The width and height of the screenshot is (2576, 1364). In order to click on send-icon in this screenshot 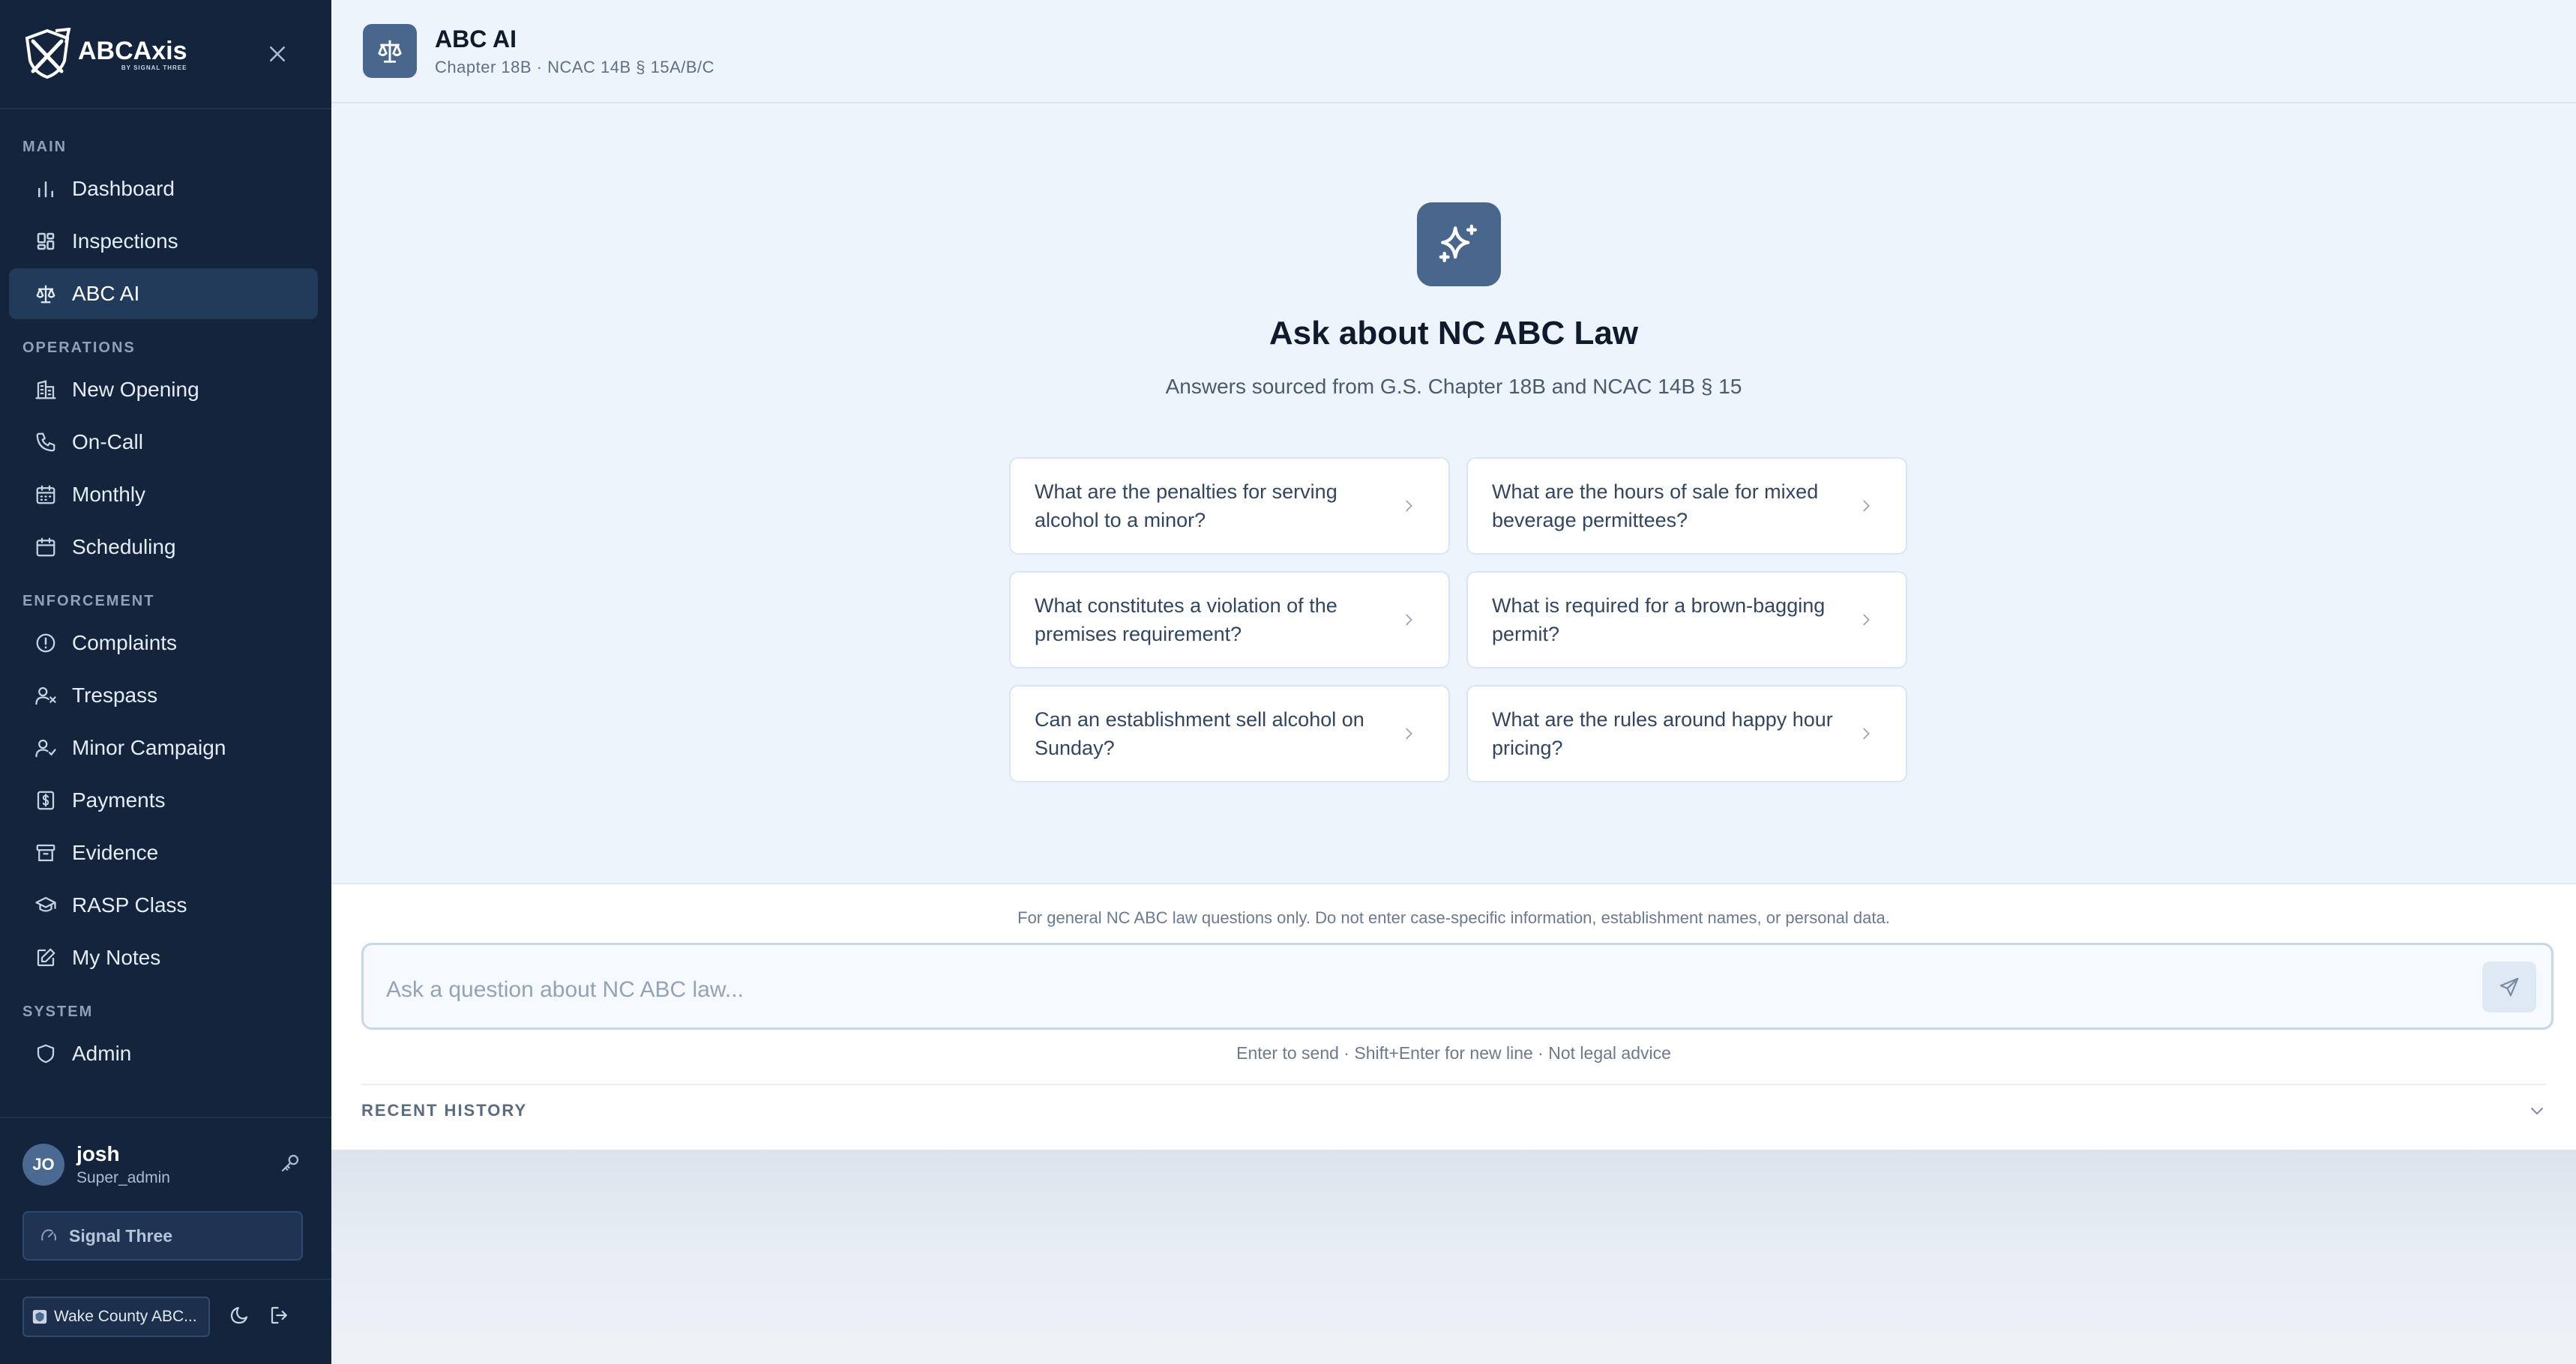, I will do `click(2509, 987)`.